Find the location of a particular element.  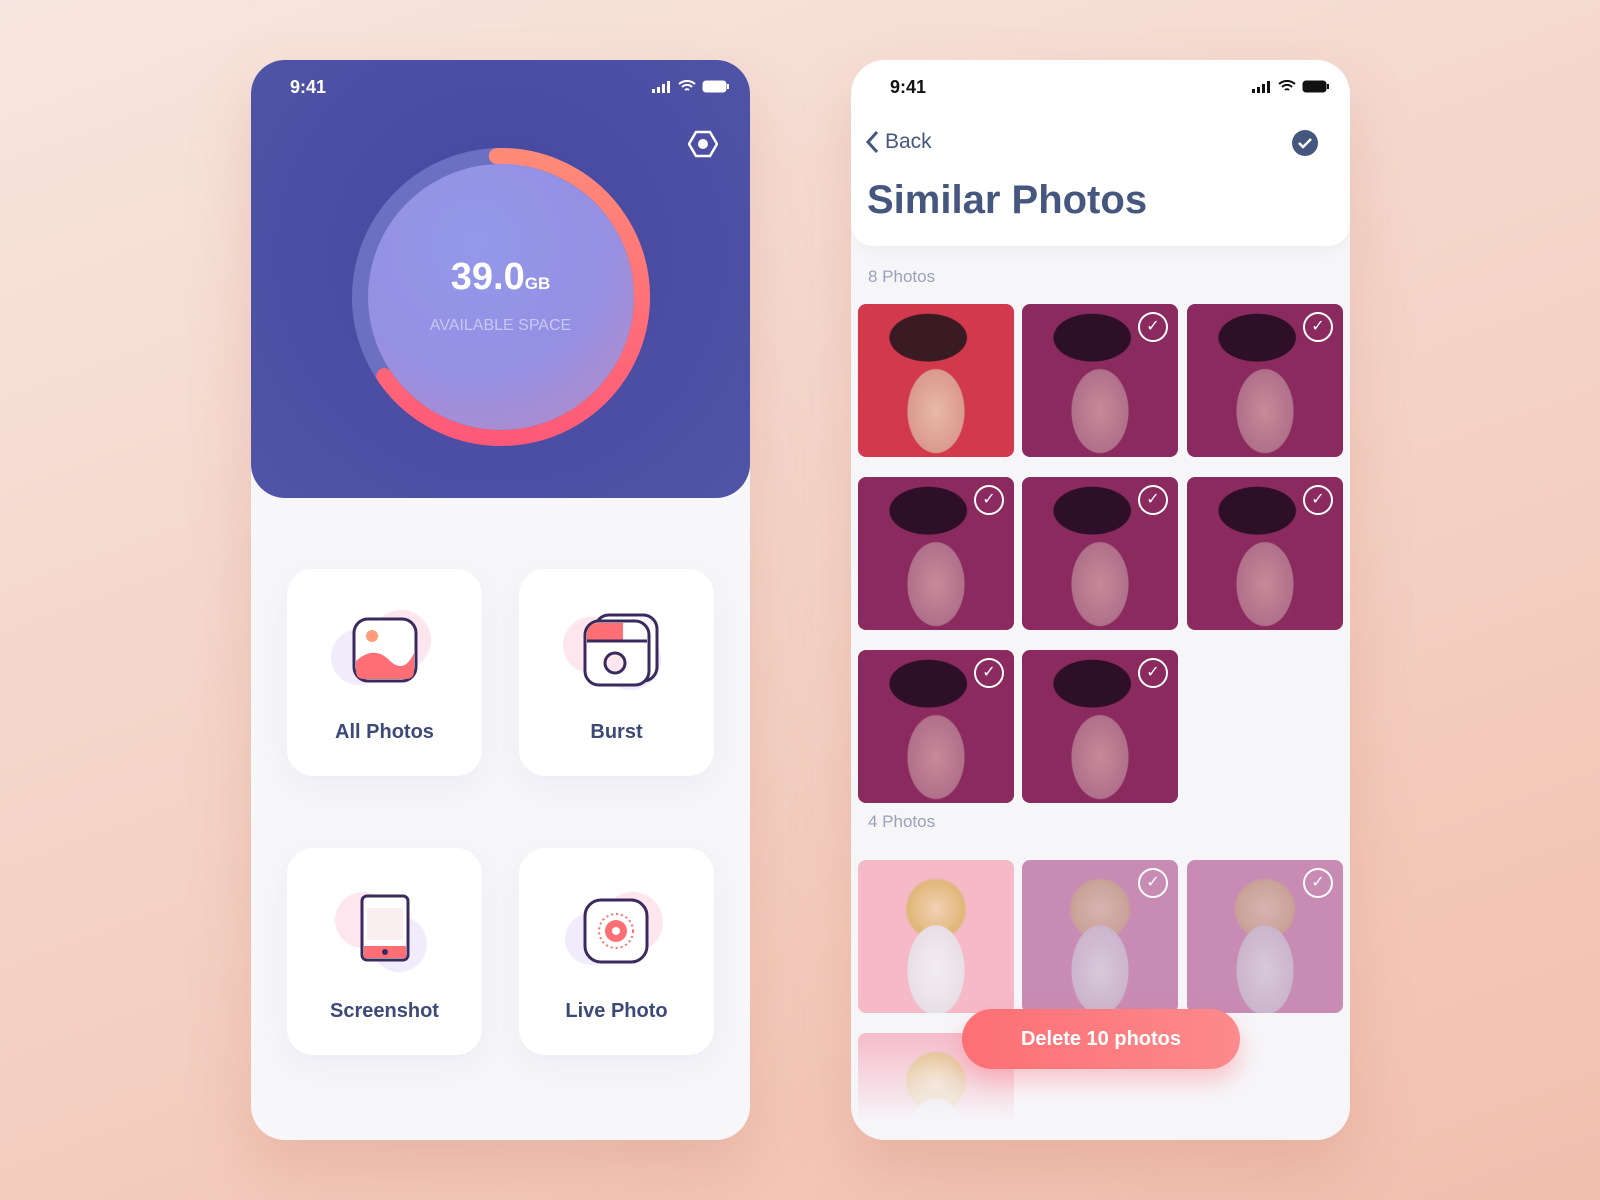

page-title: Similar Photos is located at coordinates (1007, 200).